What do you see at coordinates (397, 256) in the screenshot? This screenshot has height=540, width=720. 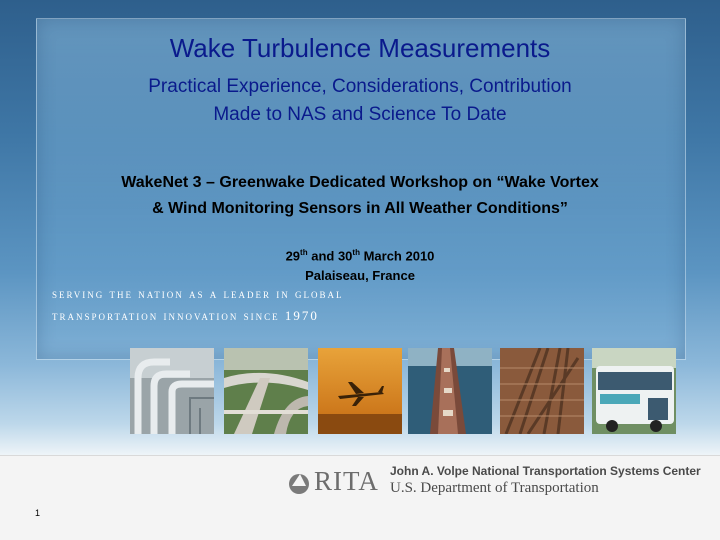 I see `date-month: March 2010` at bounding box center [397, 256].